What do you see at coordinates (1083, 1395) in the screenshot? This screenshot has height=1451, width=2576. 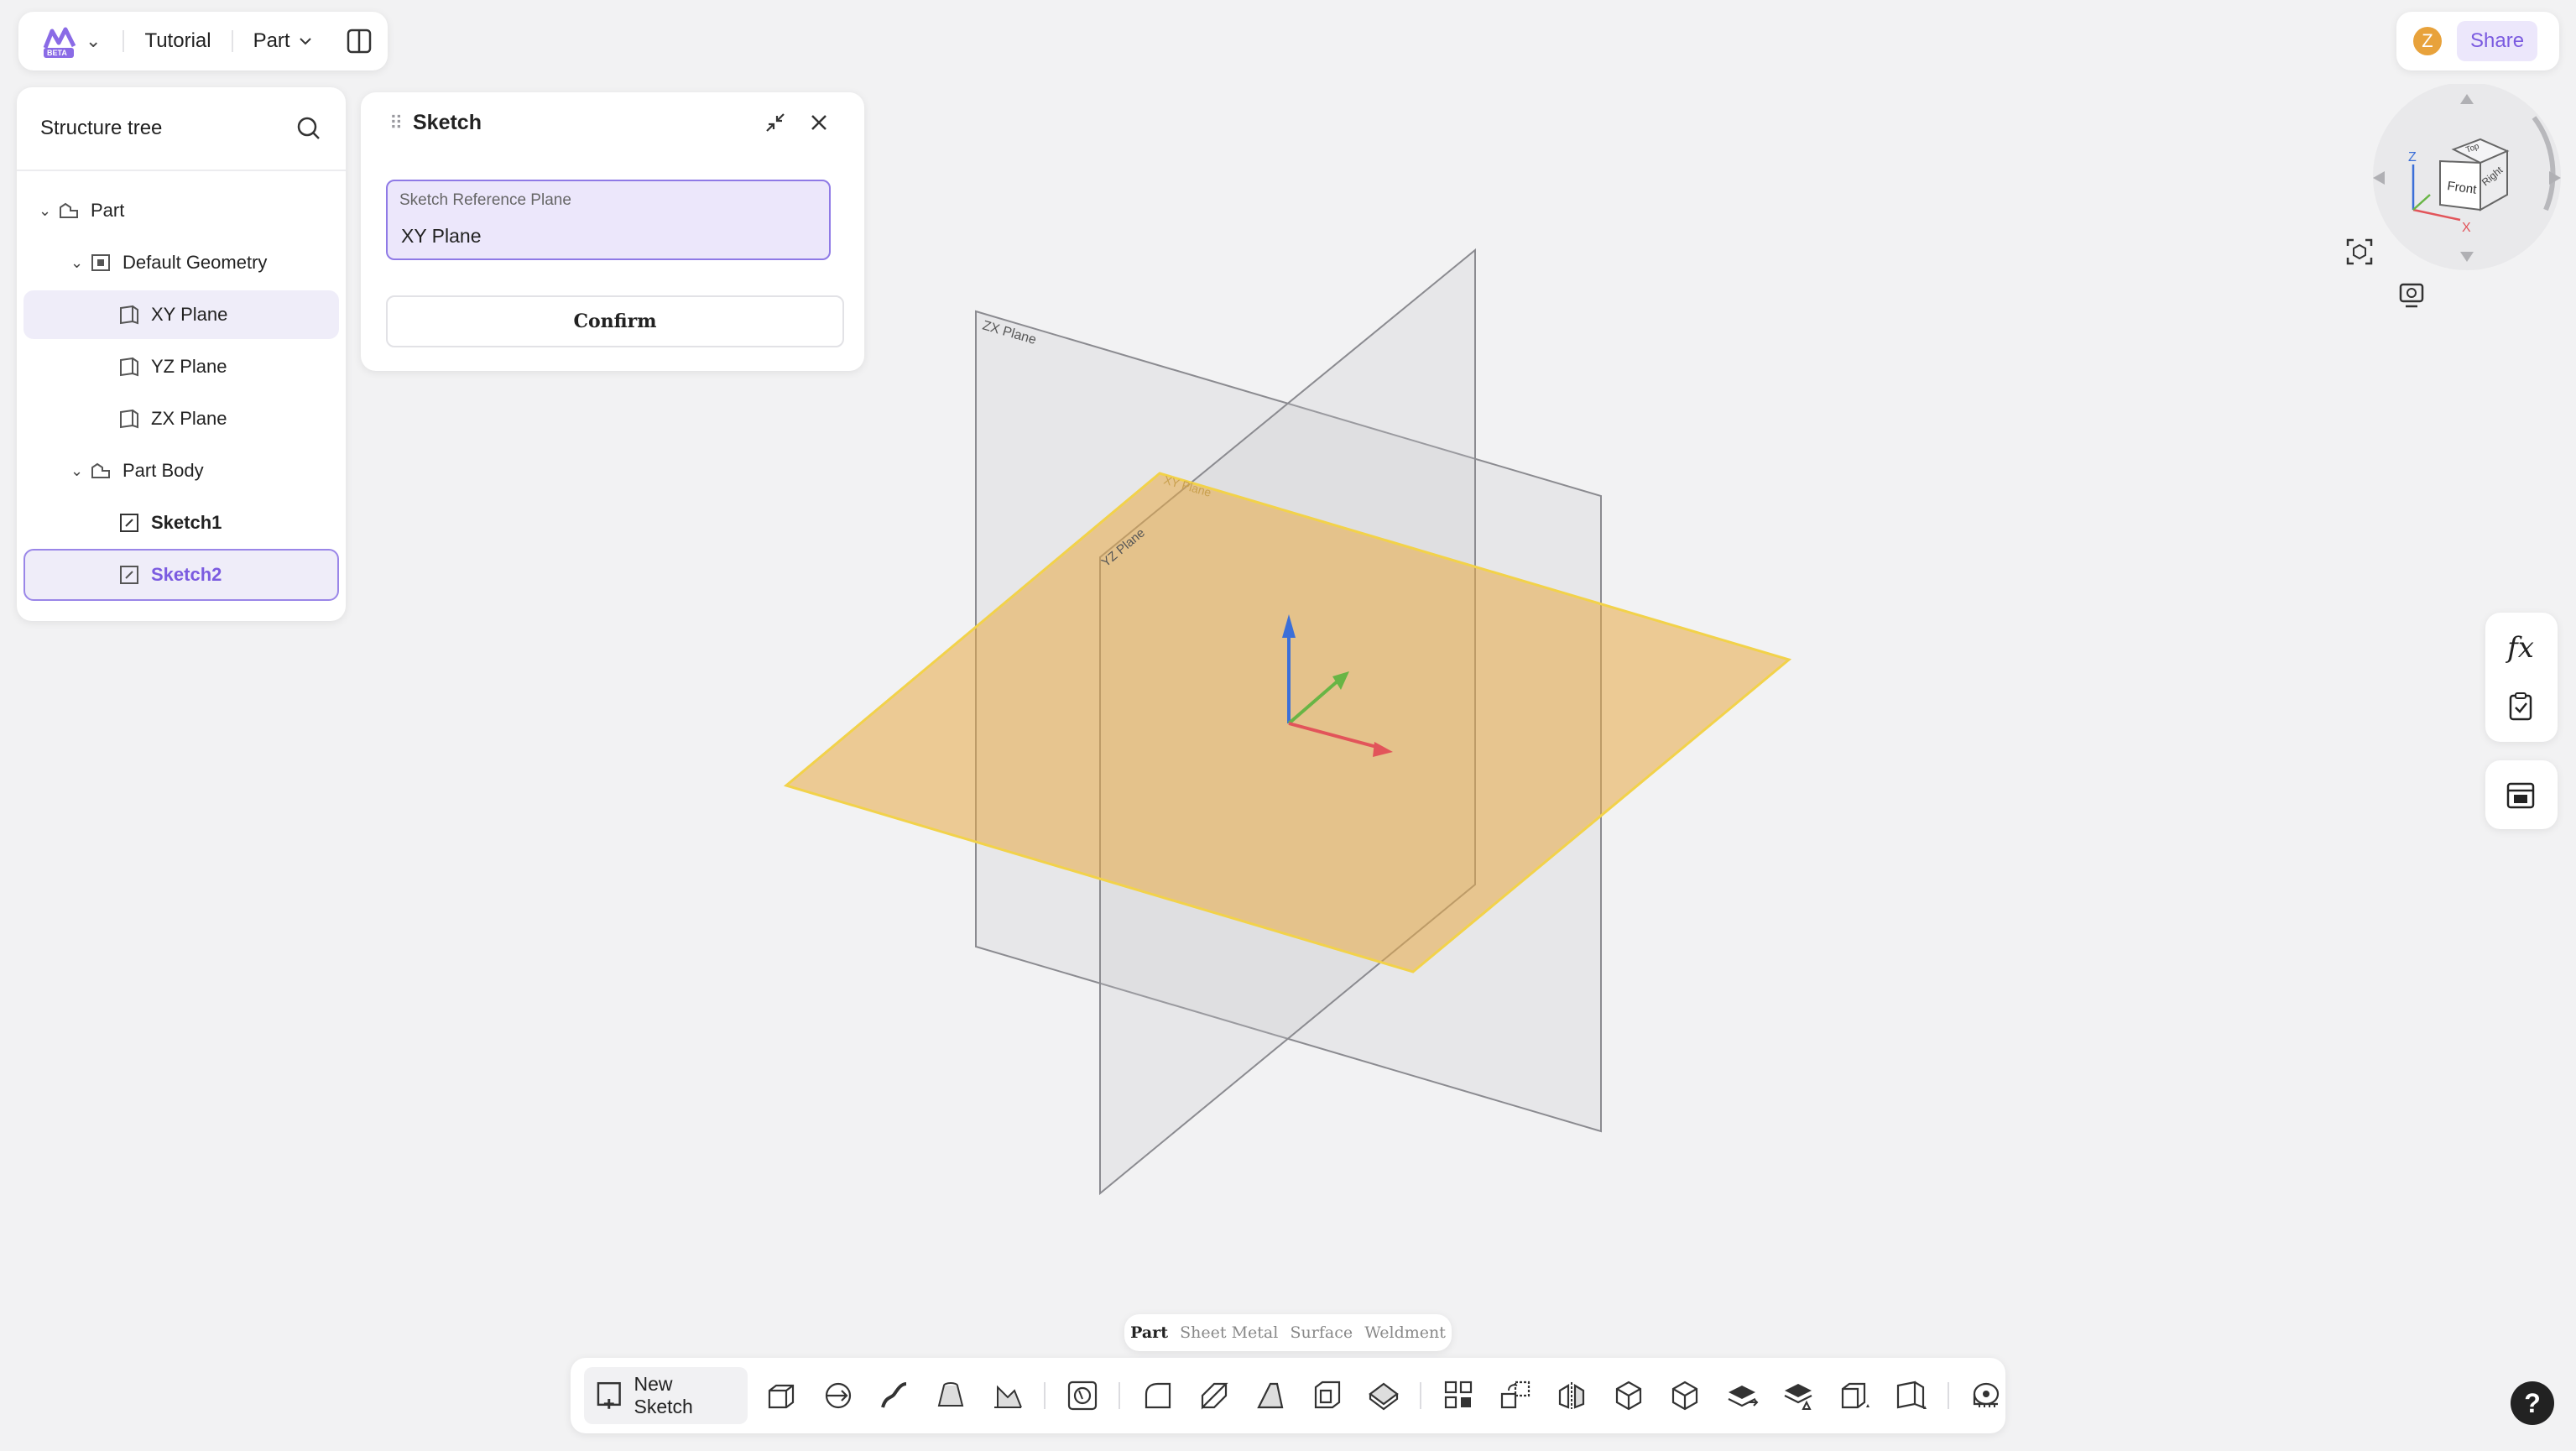 I see `hole-icon` at bounding box center [1083, 1395].